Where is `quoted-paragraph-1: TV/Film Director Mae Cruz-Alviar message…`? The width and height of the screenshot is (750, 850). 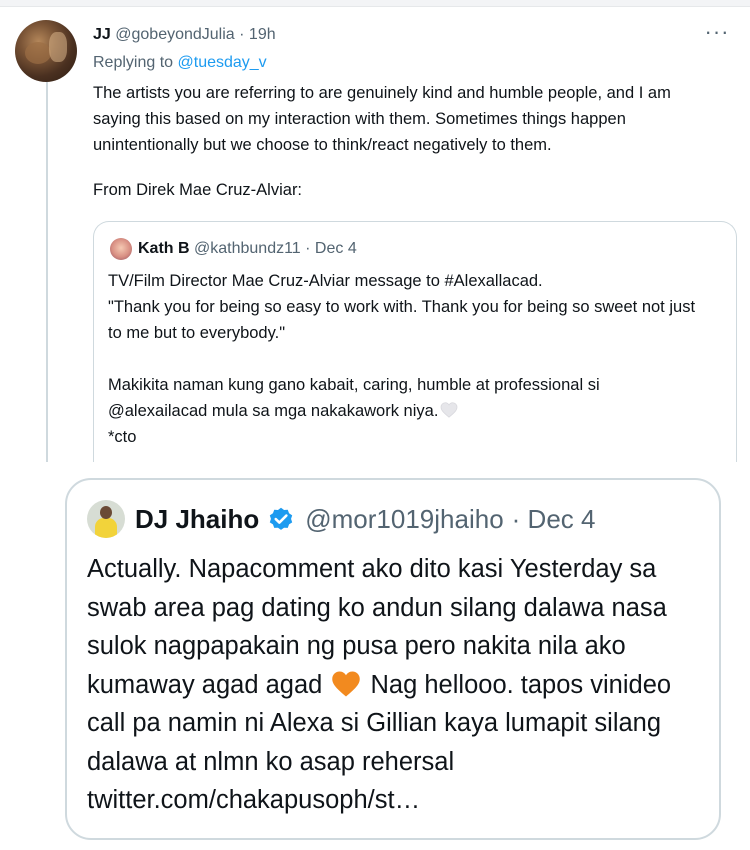
quoted-paragraph-1: TV/Film Director Mae Cruz-Alviar message… is located at coordinates (402, 307).